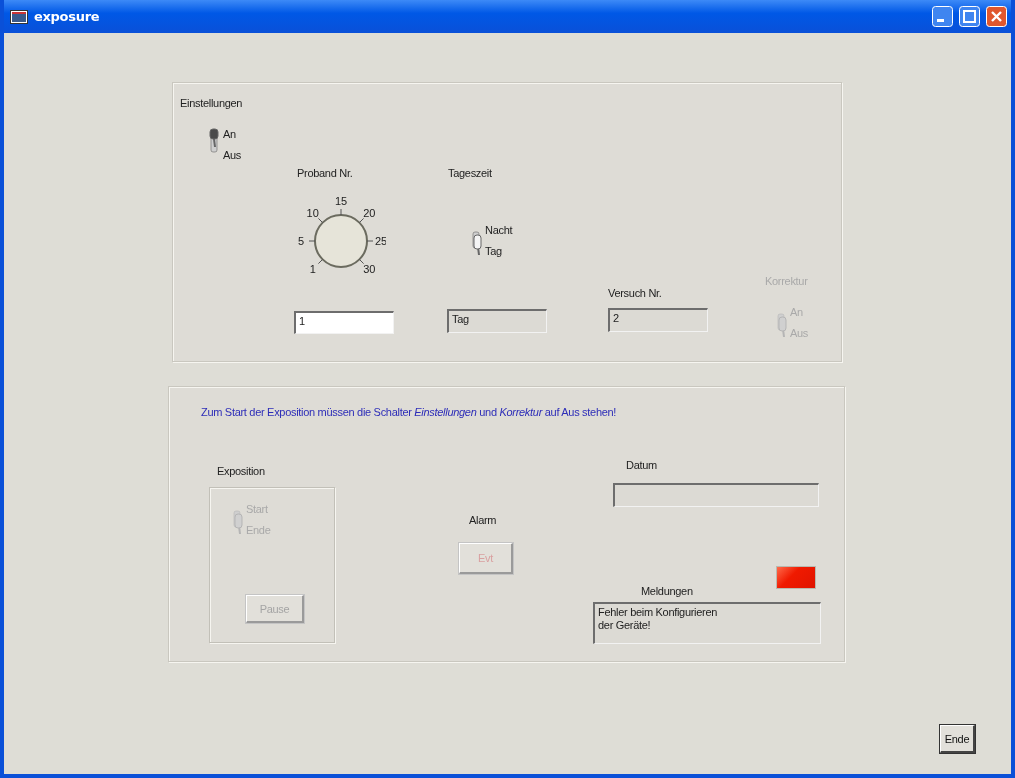 This screenshot has height=778, width=1015. What do you see at coordinates (658, 320) in the screenshot?
I see `value-display: 2` at bounding box center [658, 320].